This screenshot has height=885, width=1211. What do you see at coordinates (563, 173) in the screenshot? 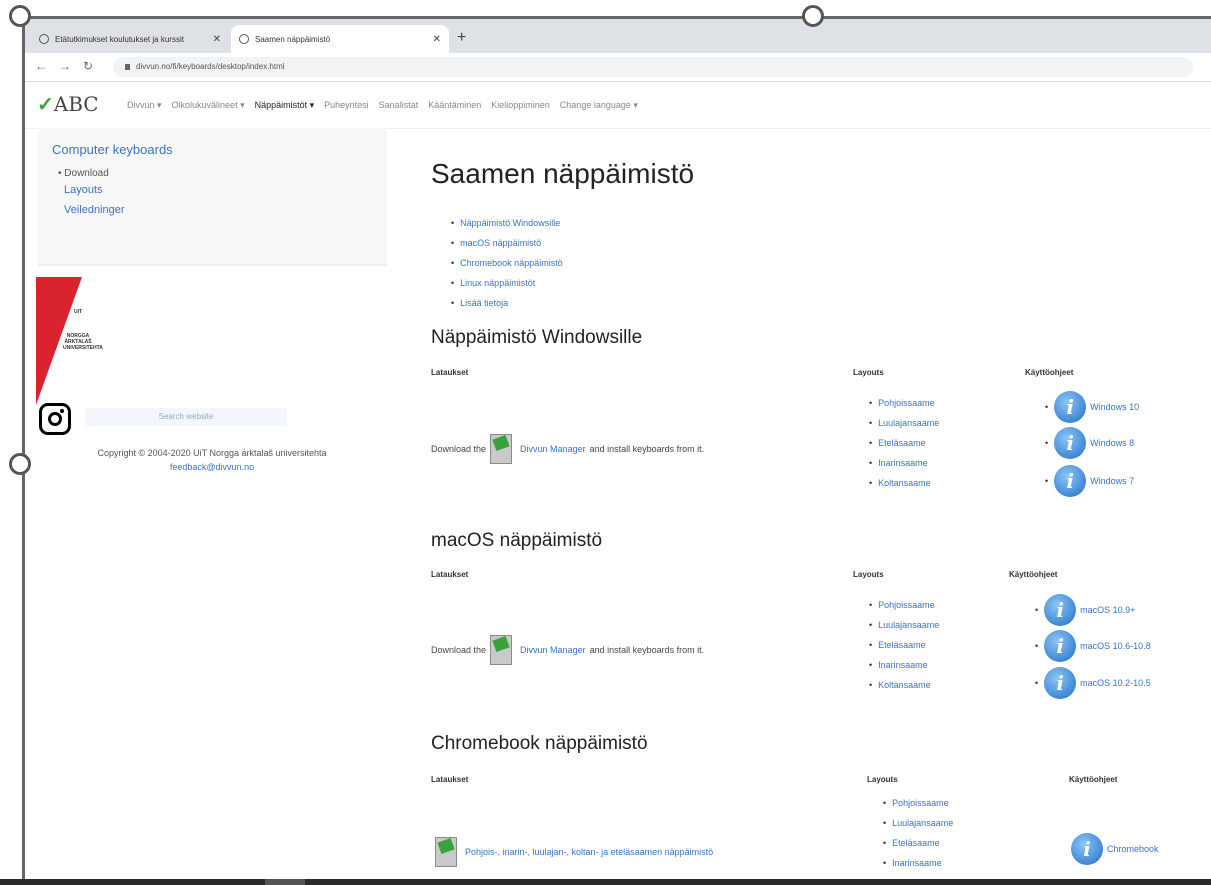
I see `page-title: Saamen näppäimistö` at bounding box center [563, 173].